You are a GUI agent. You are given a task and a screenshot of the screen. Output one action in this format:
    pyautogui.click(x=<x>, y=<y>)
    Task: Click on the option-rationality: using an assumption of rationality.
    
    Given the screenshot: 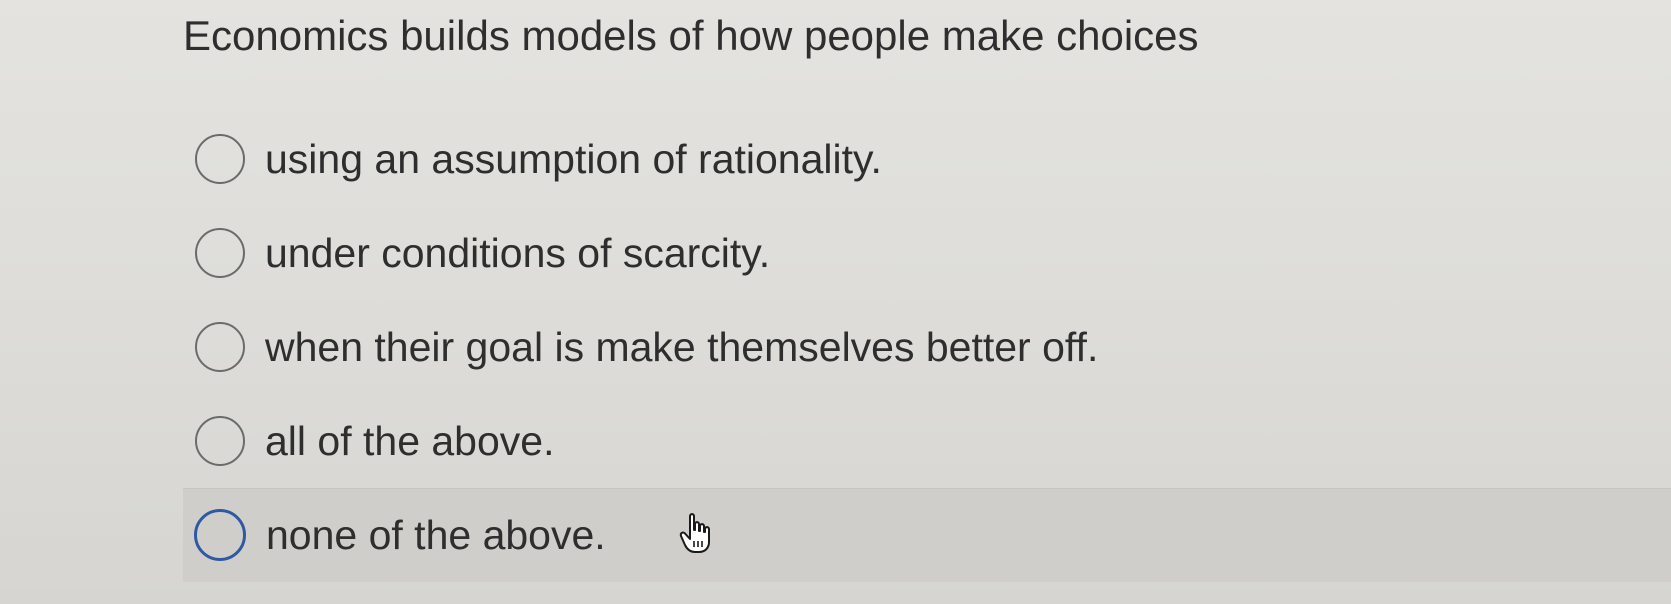 What is the action you would take?
    pyautogui.click(x=927, y=159)
    